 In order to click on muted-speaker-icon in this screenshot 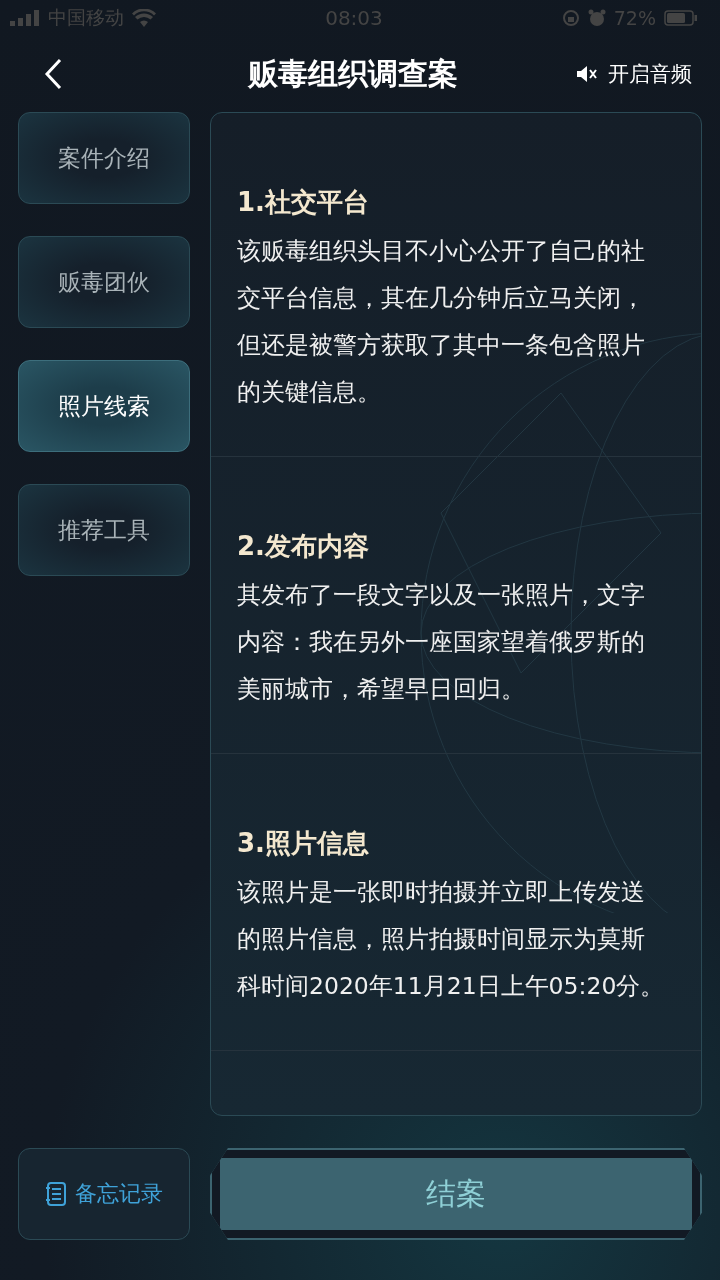, I will do `click(587, 74)`.